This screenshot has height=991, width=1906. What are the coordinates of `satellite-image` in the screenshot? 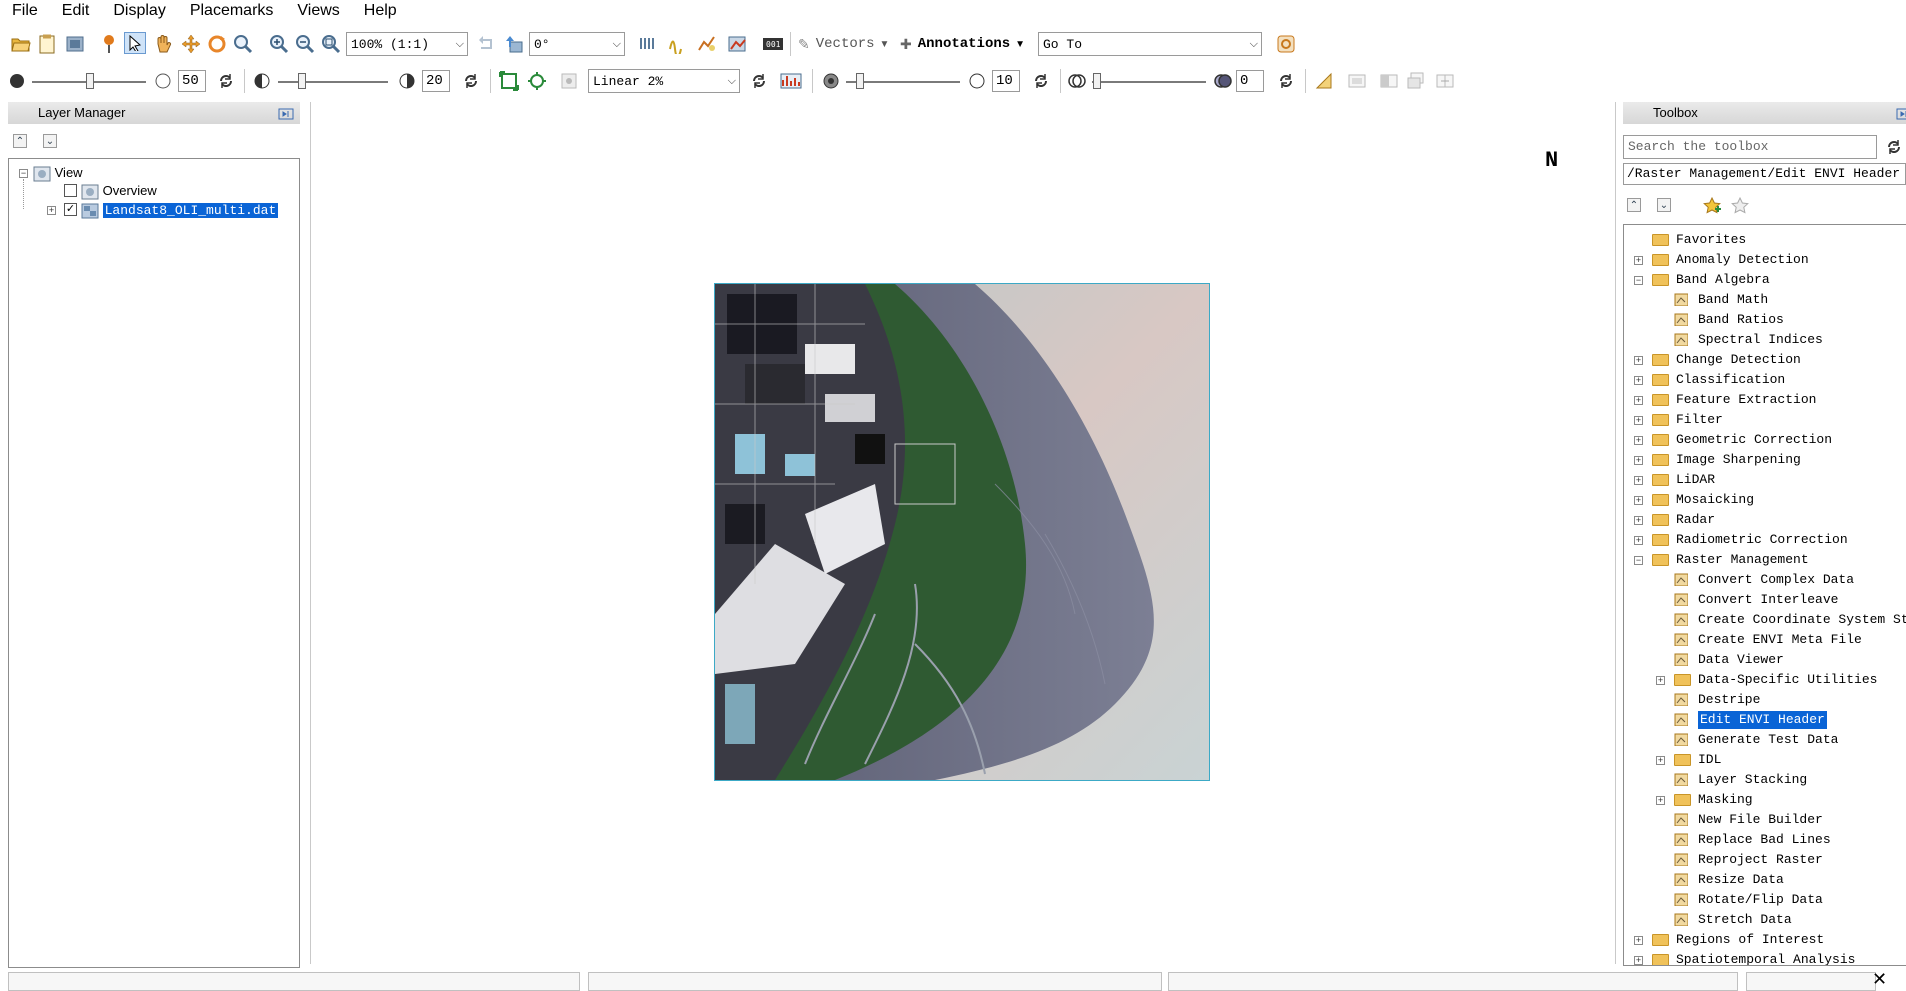 It's located at (962, 532).